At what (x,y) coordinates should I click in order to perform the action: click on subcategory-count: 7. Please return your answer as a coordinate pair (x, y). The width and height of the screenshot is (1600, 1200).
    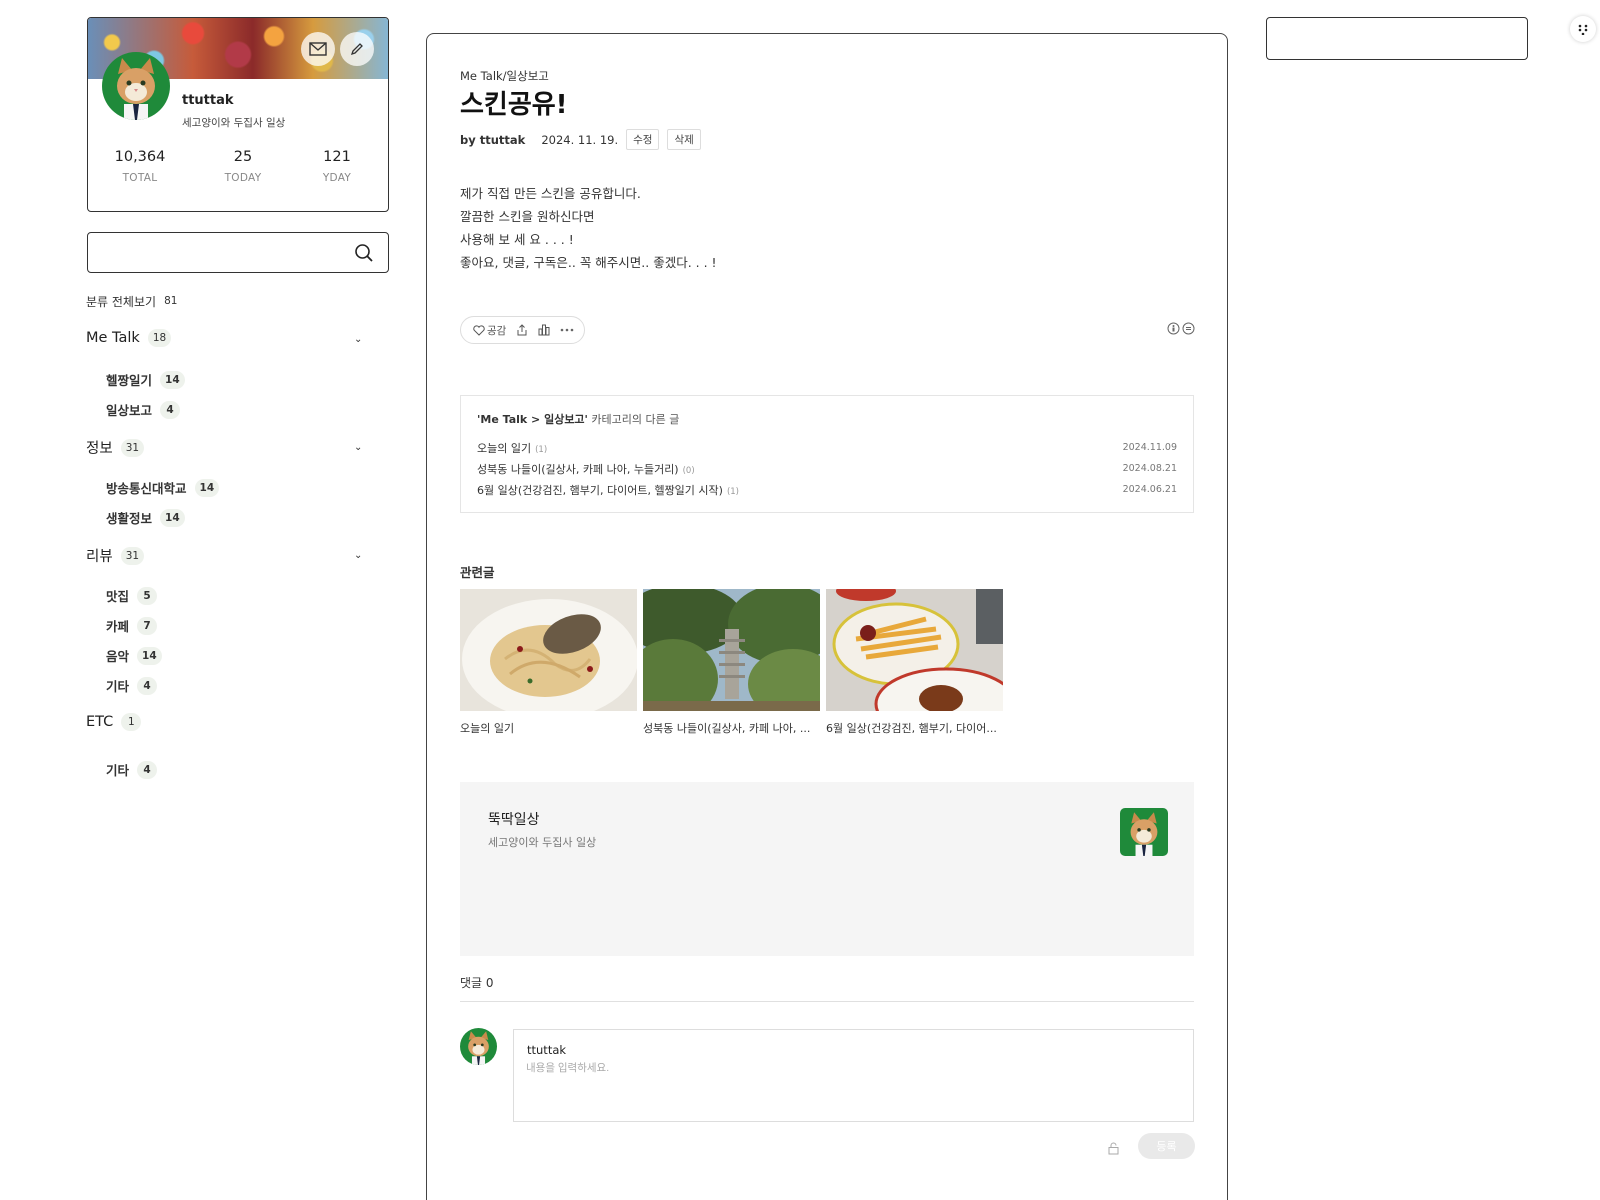
    Looking at the image, I should click on (147, 625).